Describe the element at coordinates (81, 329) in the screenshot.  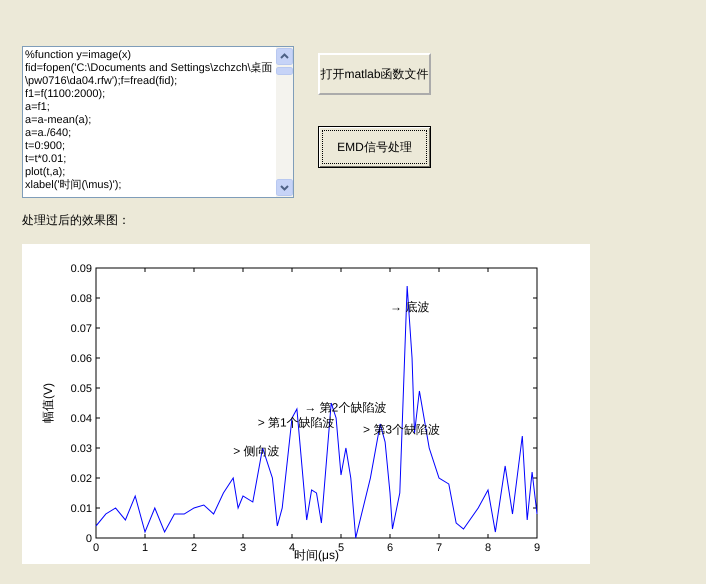
I see `tick-label: 0.07` at that location.